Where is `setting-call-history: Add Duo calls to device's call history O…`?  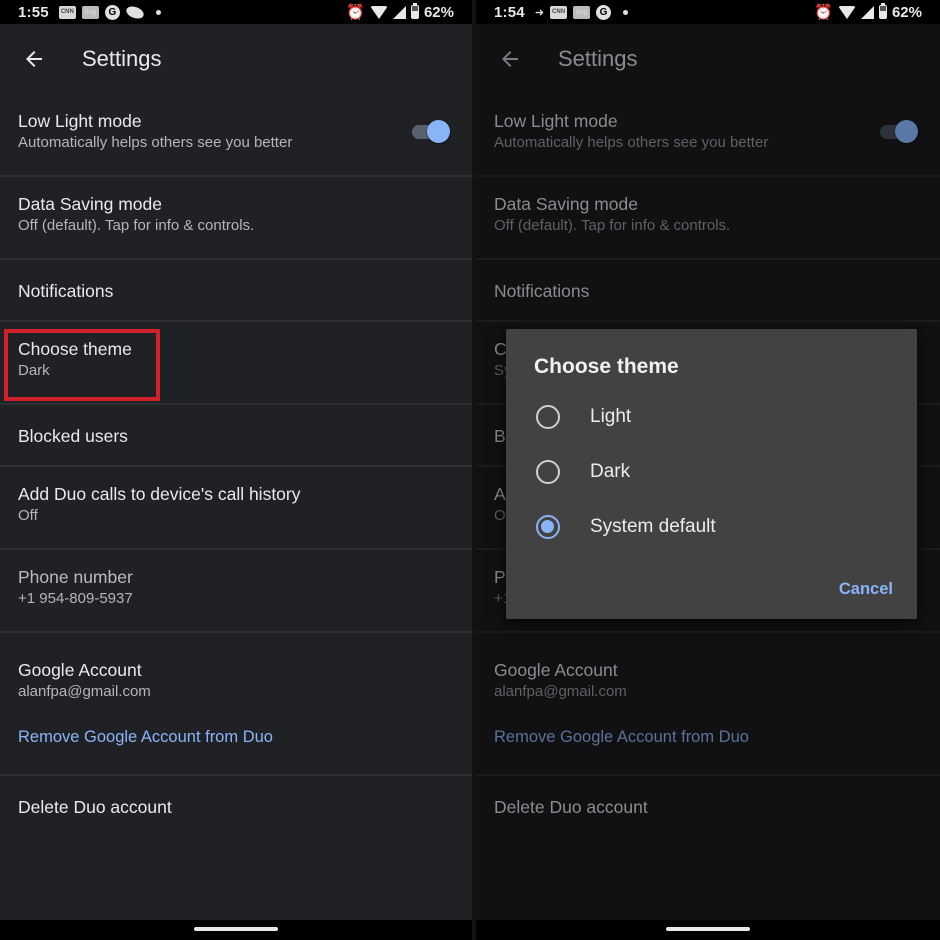
setting-call-history: Add Duo calls to device's call history O… is located at coordinates (236, 508).